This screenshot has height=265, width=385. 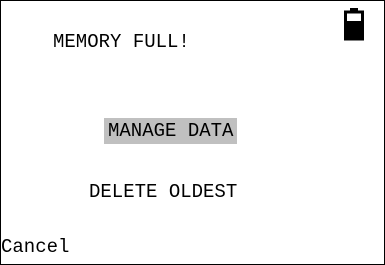 I want to click on delete-oldest-option: DELETE OLDEST, so click(x=163, y=192).